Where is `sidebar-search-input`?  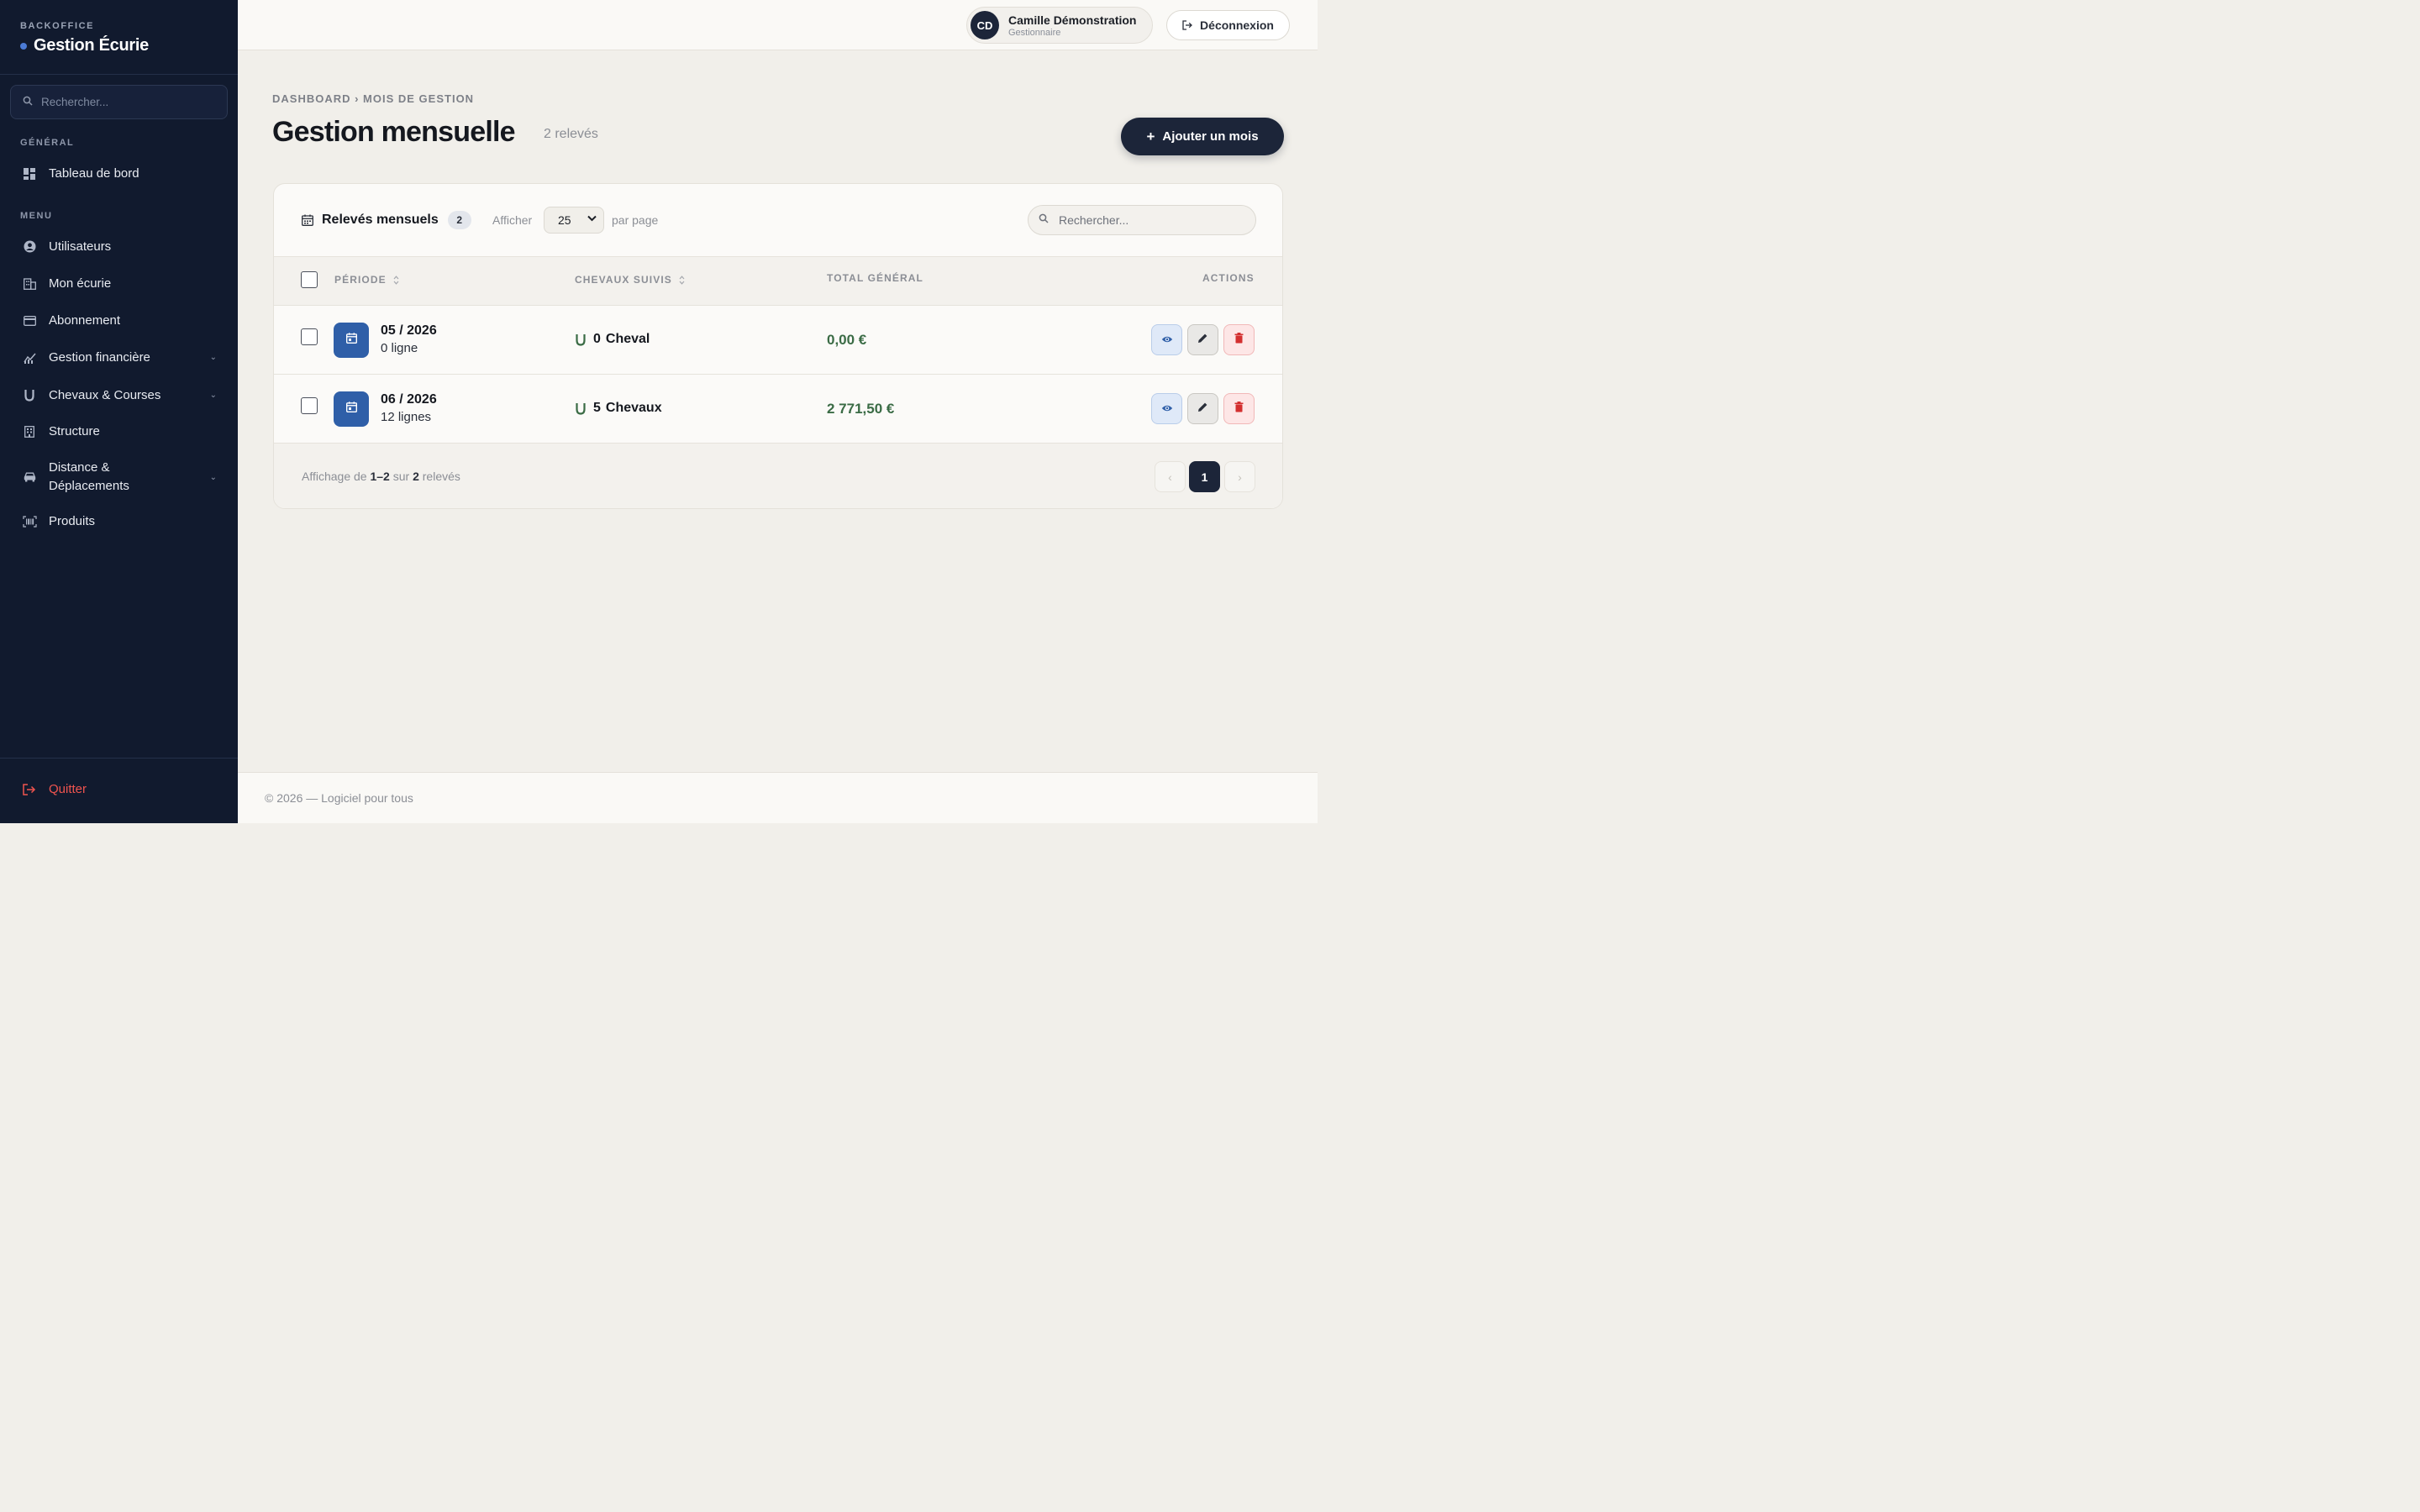 sidebar-search-input is located at coordinates (125, 102).